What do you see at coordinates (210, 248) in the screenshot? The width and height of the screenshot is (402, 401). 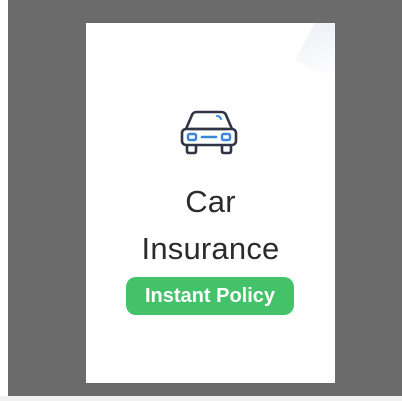 I see `card-title-line2: Insurance` at bounding box center [210, 248].